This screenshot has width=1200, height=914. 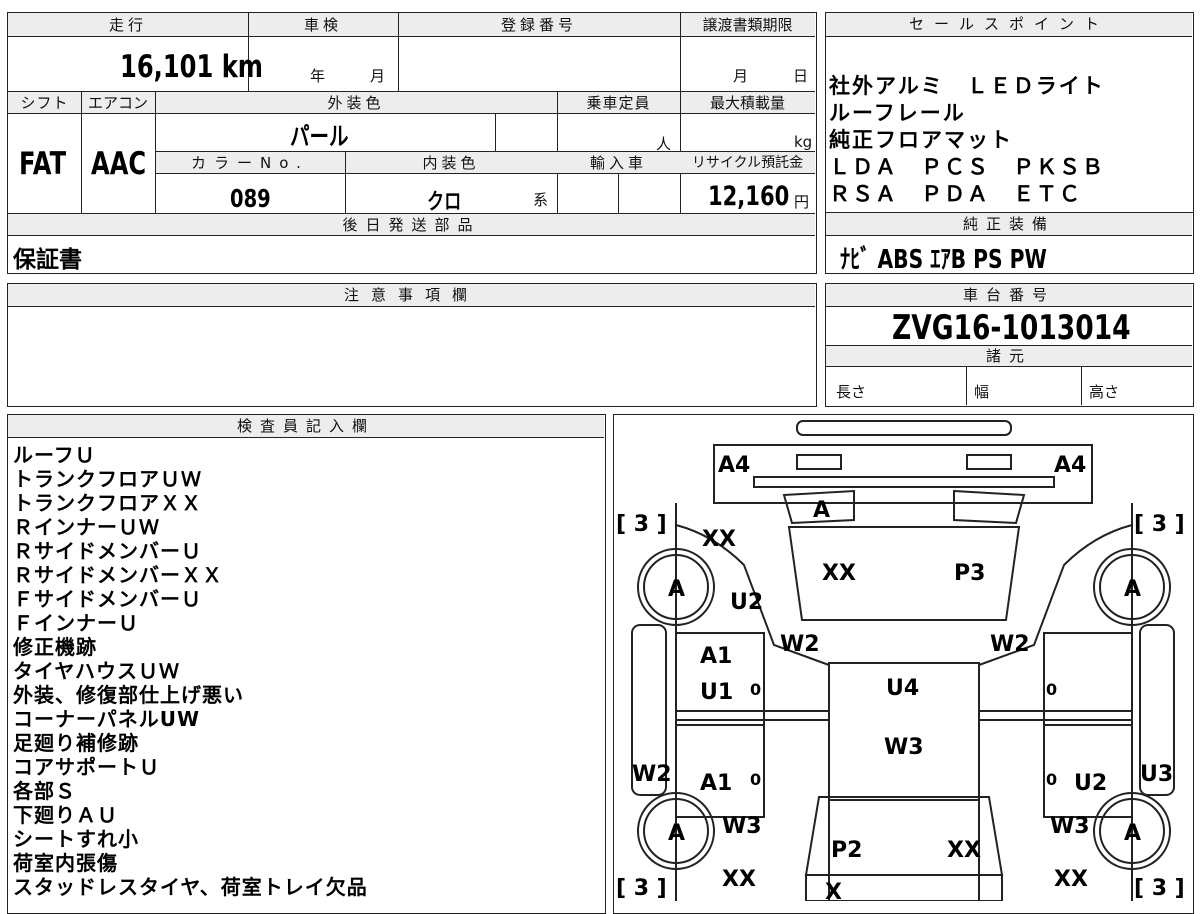 What do you see at coordinates (801, 76) in the screenshot?
I see `transfer-day: 日` at bounding box center [801, 76].